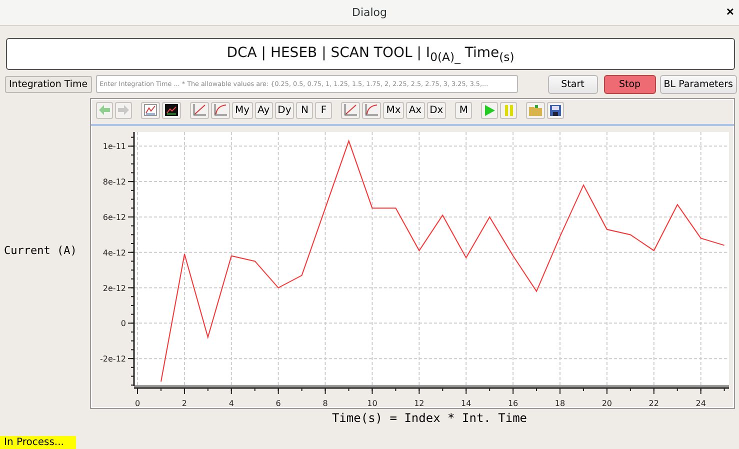  What do you see at coordinates (698, 84) in the screenshot?
I see `action-button: BL Parameters` at bounding box center [698, 84].